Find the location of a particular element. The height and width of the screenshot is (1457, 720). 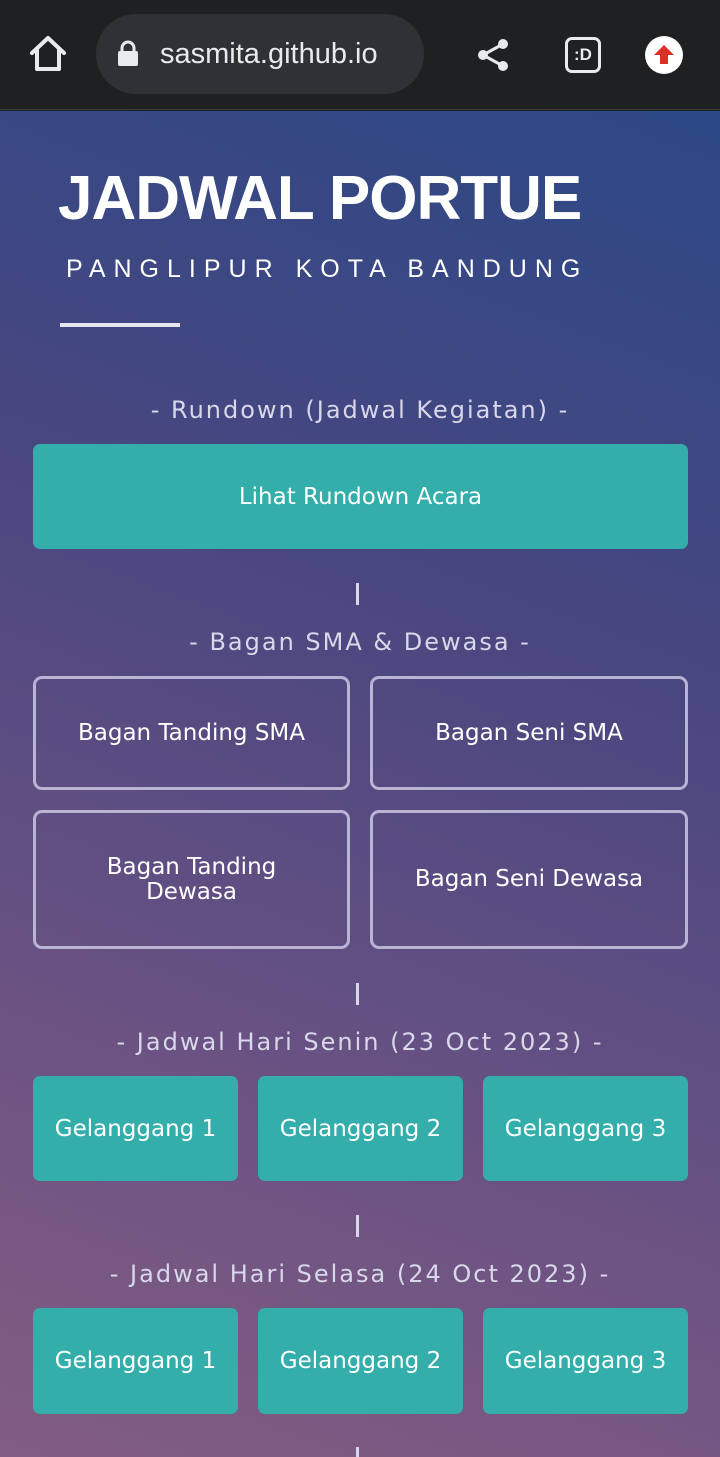

senin-gelanggang-3-button: Gelanggang 3 is located at coordinates (585, 1128).